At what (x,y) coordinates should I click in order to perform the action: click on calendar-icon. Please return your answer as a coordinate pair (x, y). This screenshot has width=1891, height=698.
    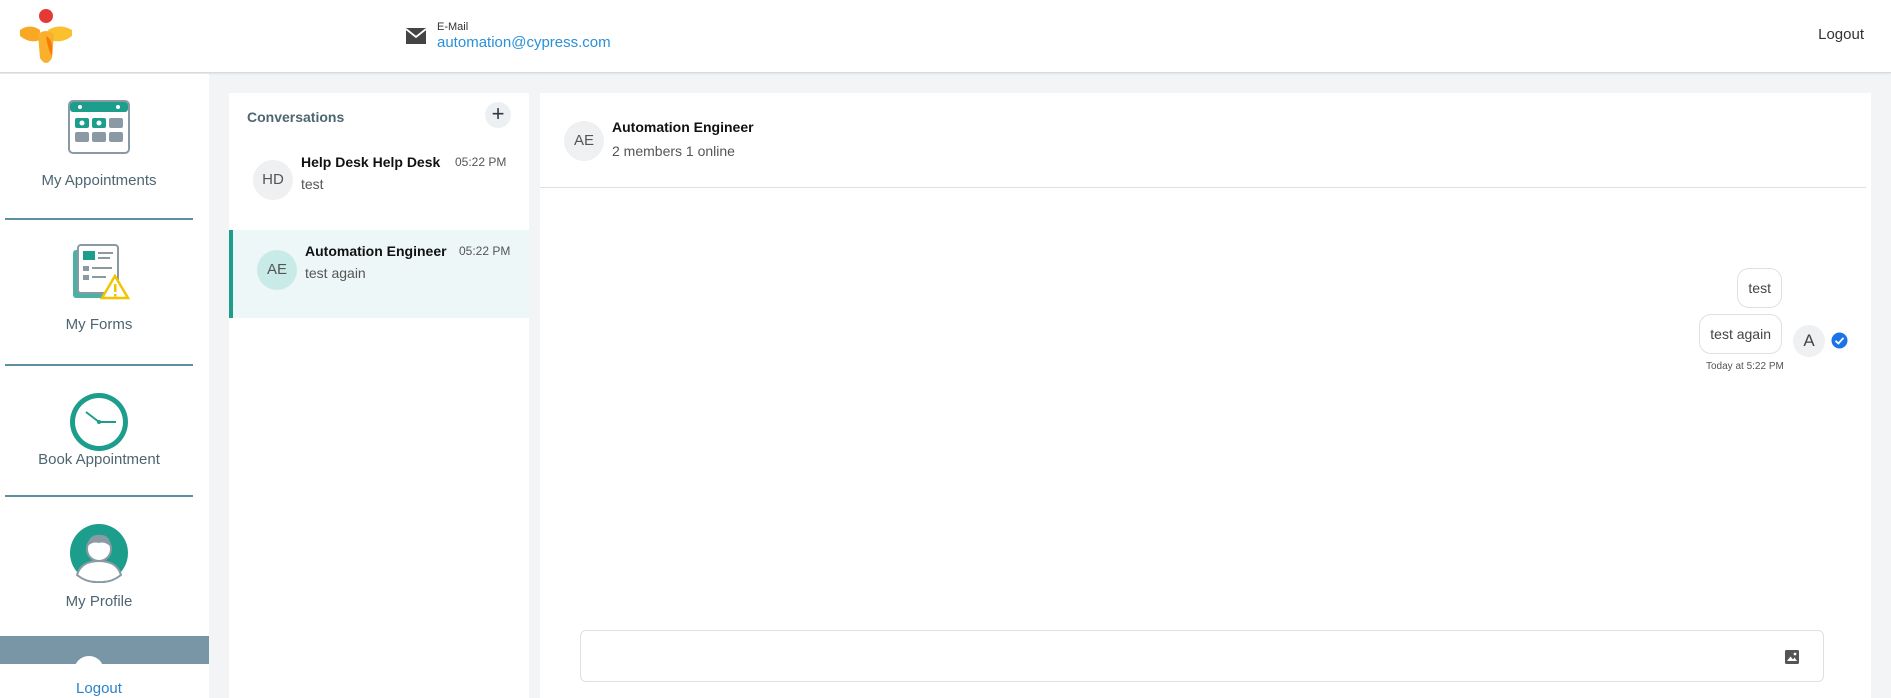
    Looking at the image, I should click on (99, 127).